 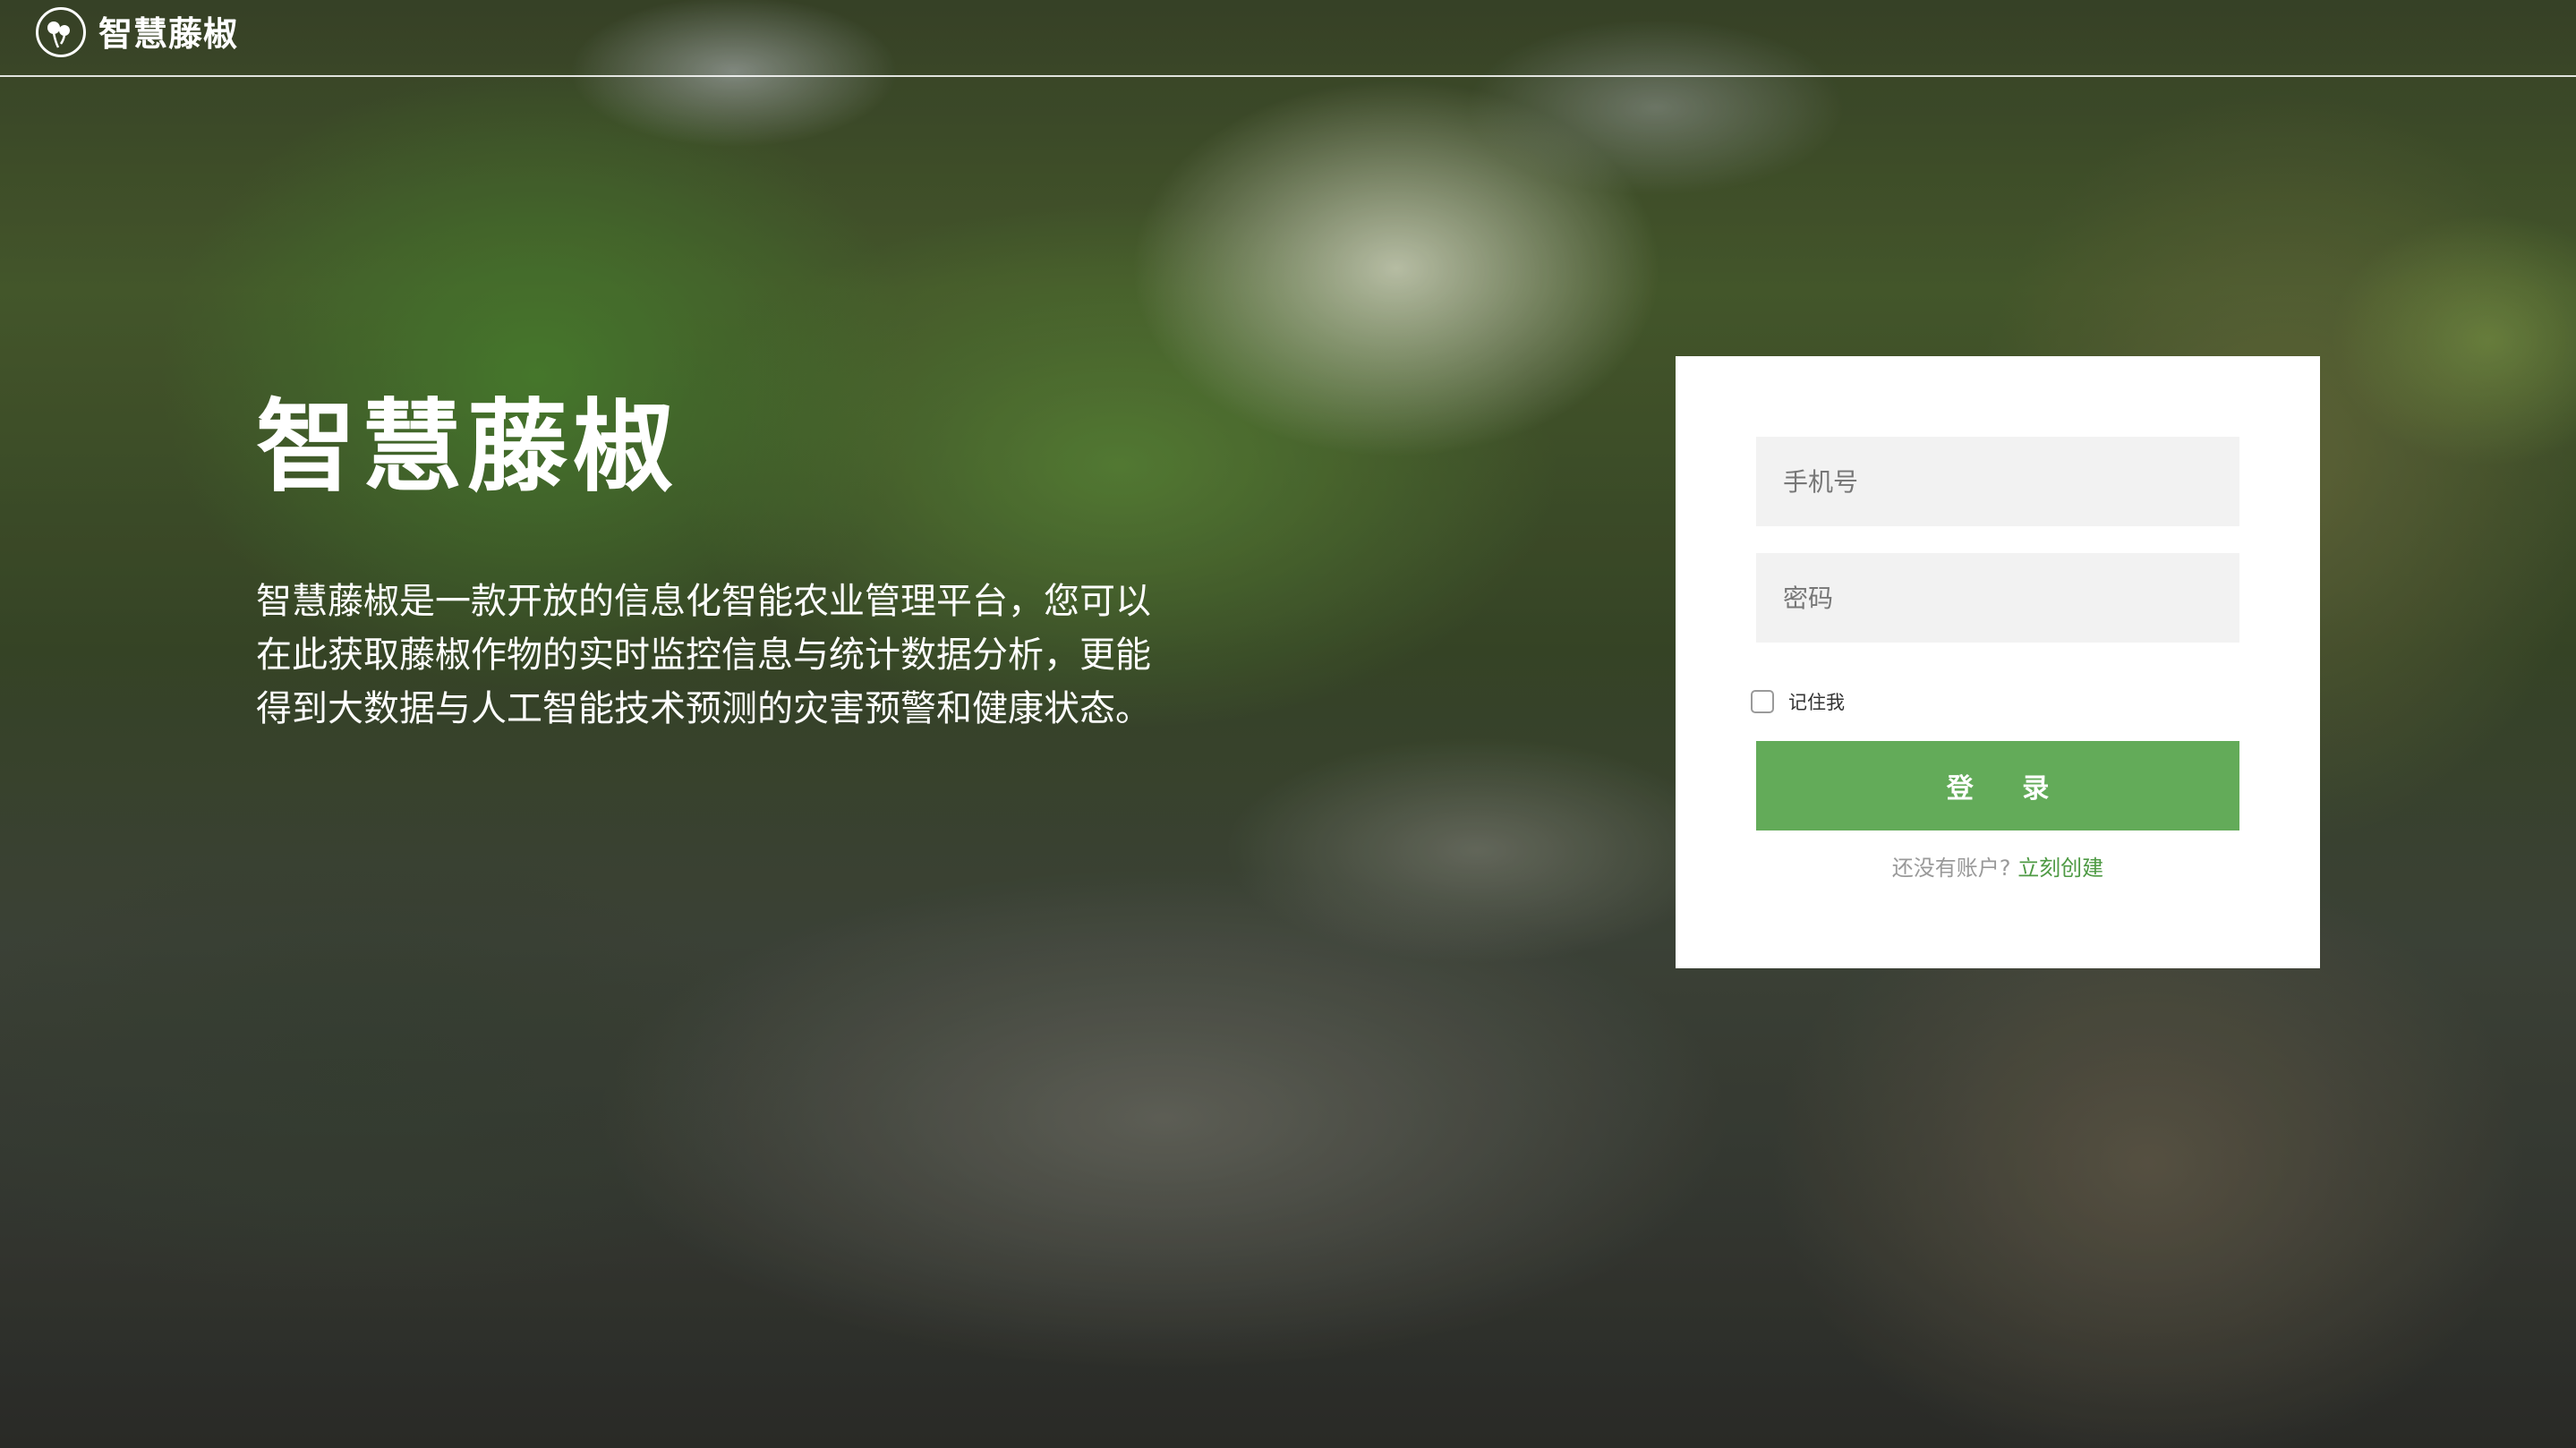 What do you see at coordinates (1998, 662) in the screenshot?
I see `login-card: 记住我 登 录 还没有账户? 立刻创建` at bounding box center [1998, 662].